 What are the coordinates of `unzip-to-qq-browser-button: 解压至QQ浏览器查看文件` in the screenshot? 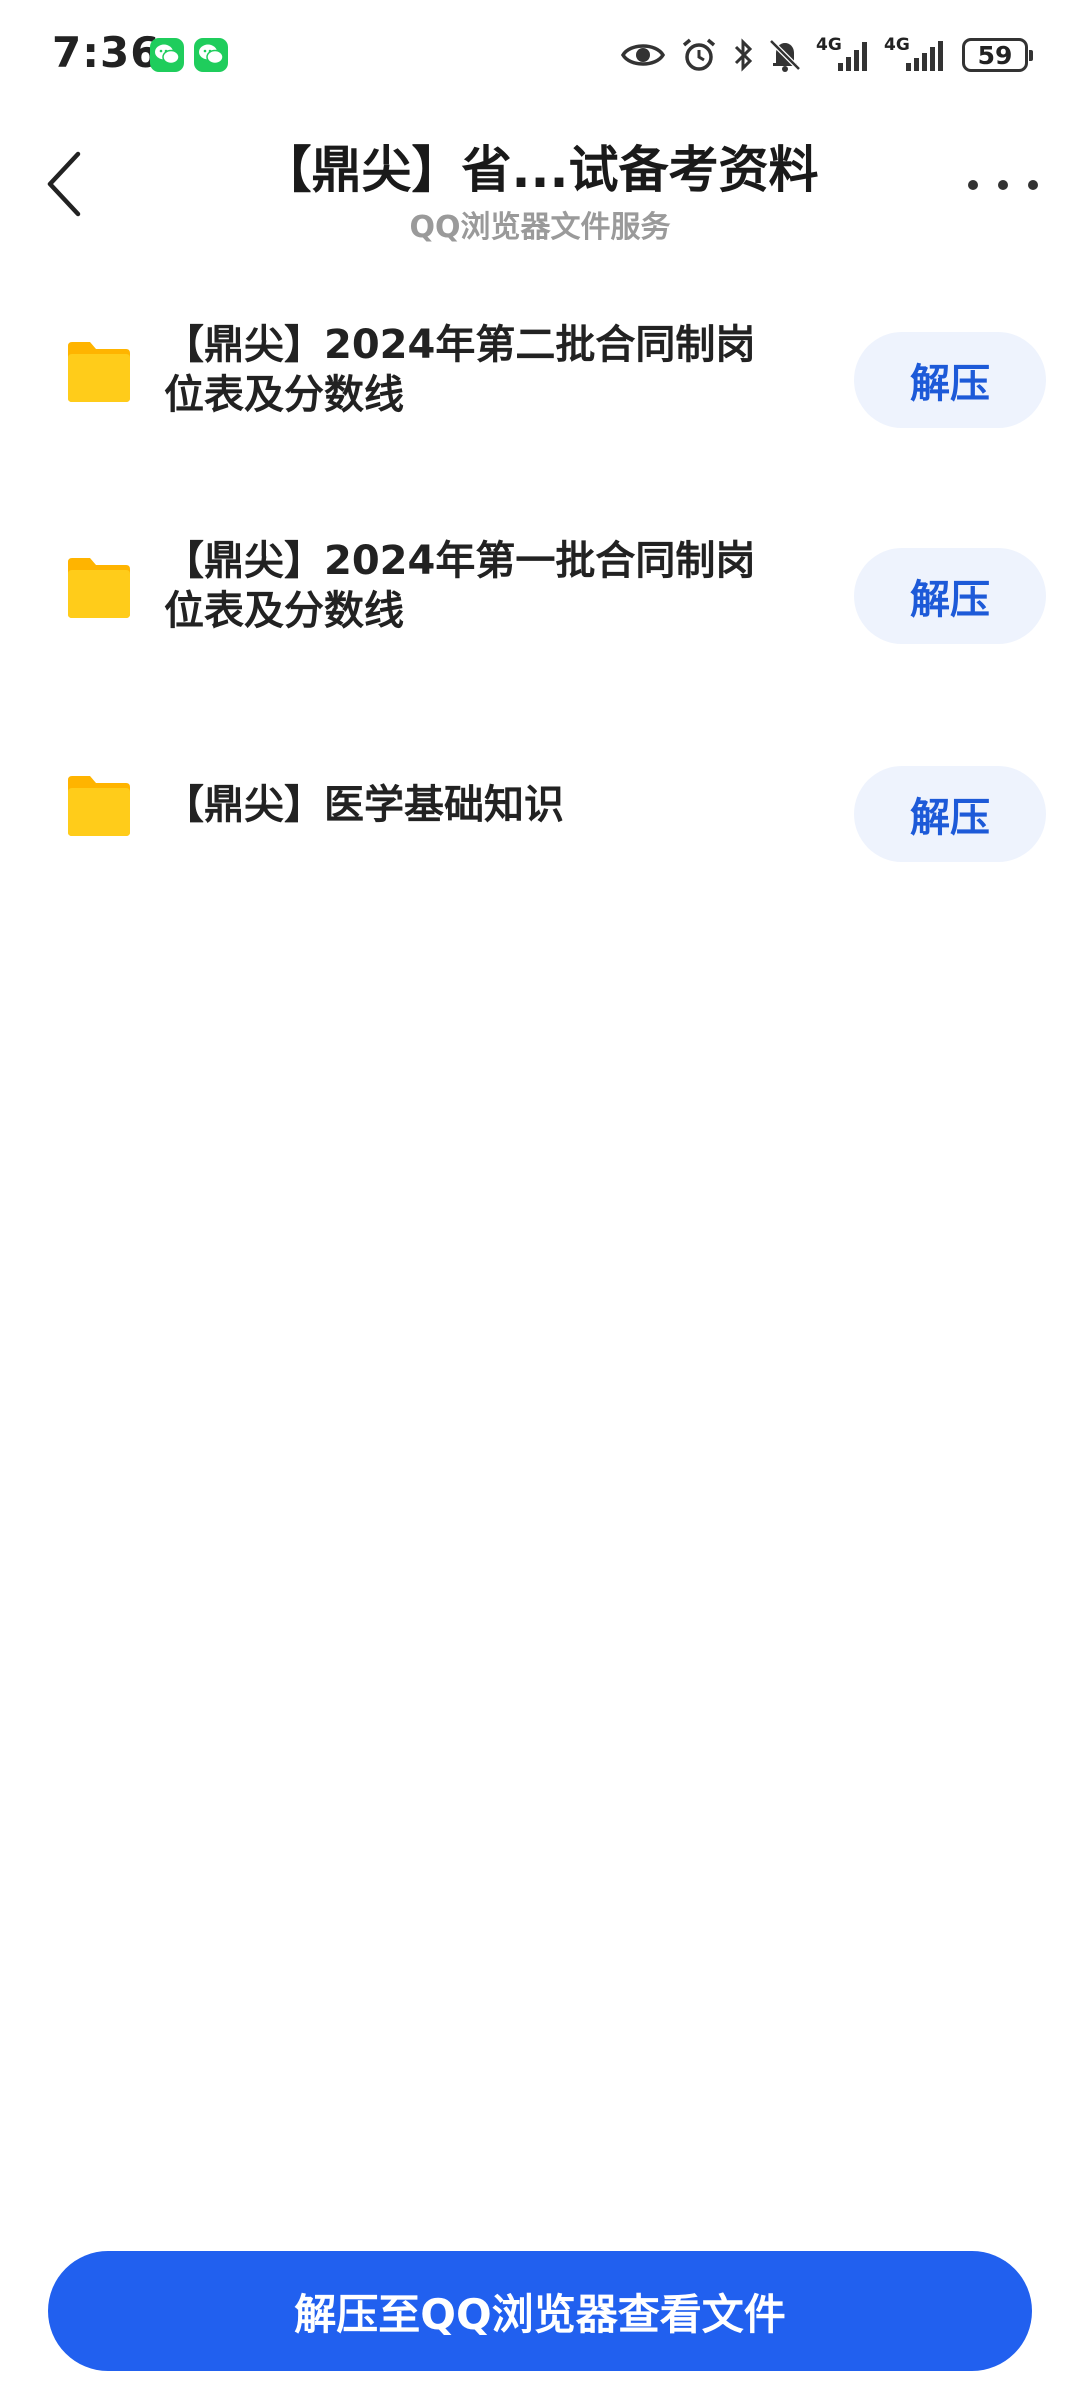 It's located at (540, 2311).